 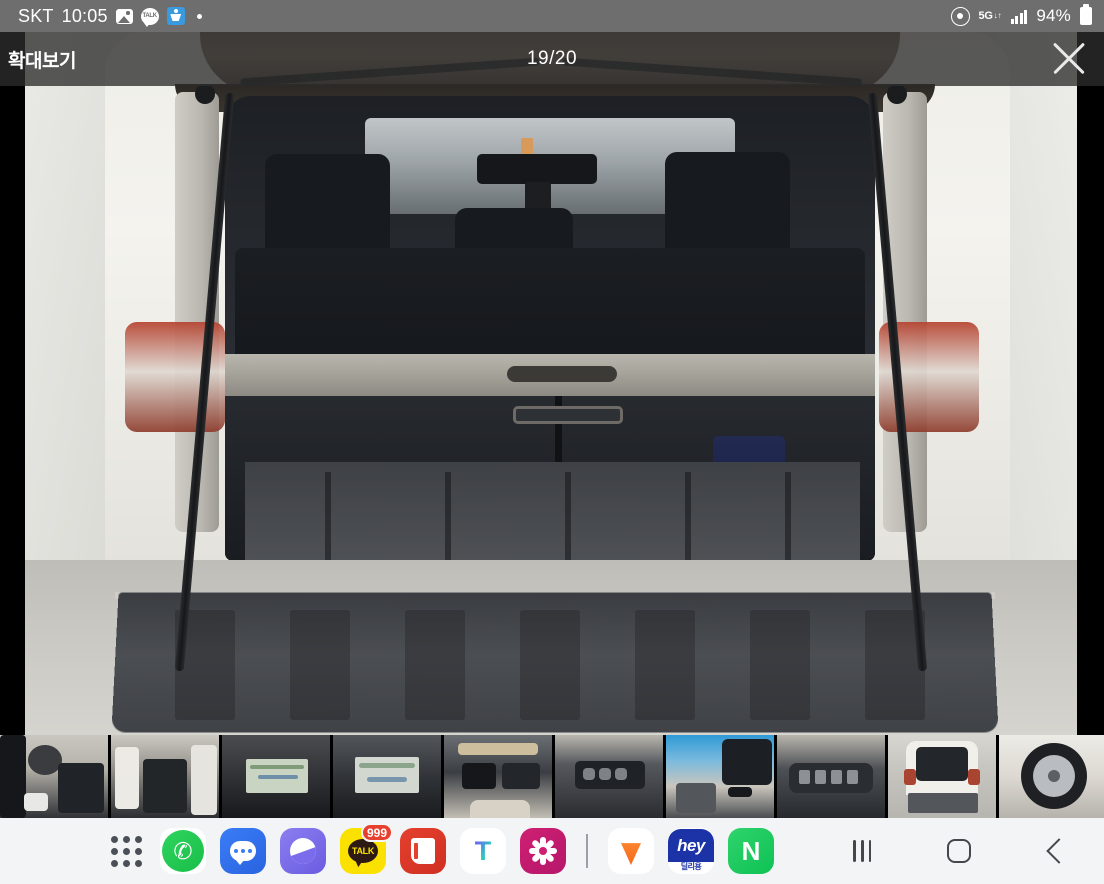 What do you see at coordinates (691, 866) in the screenshot?
I see `hey-sub-label: 딜리용` at bounding box center [691, 866].